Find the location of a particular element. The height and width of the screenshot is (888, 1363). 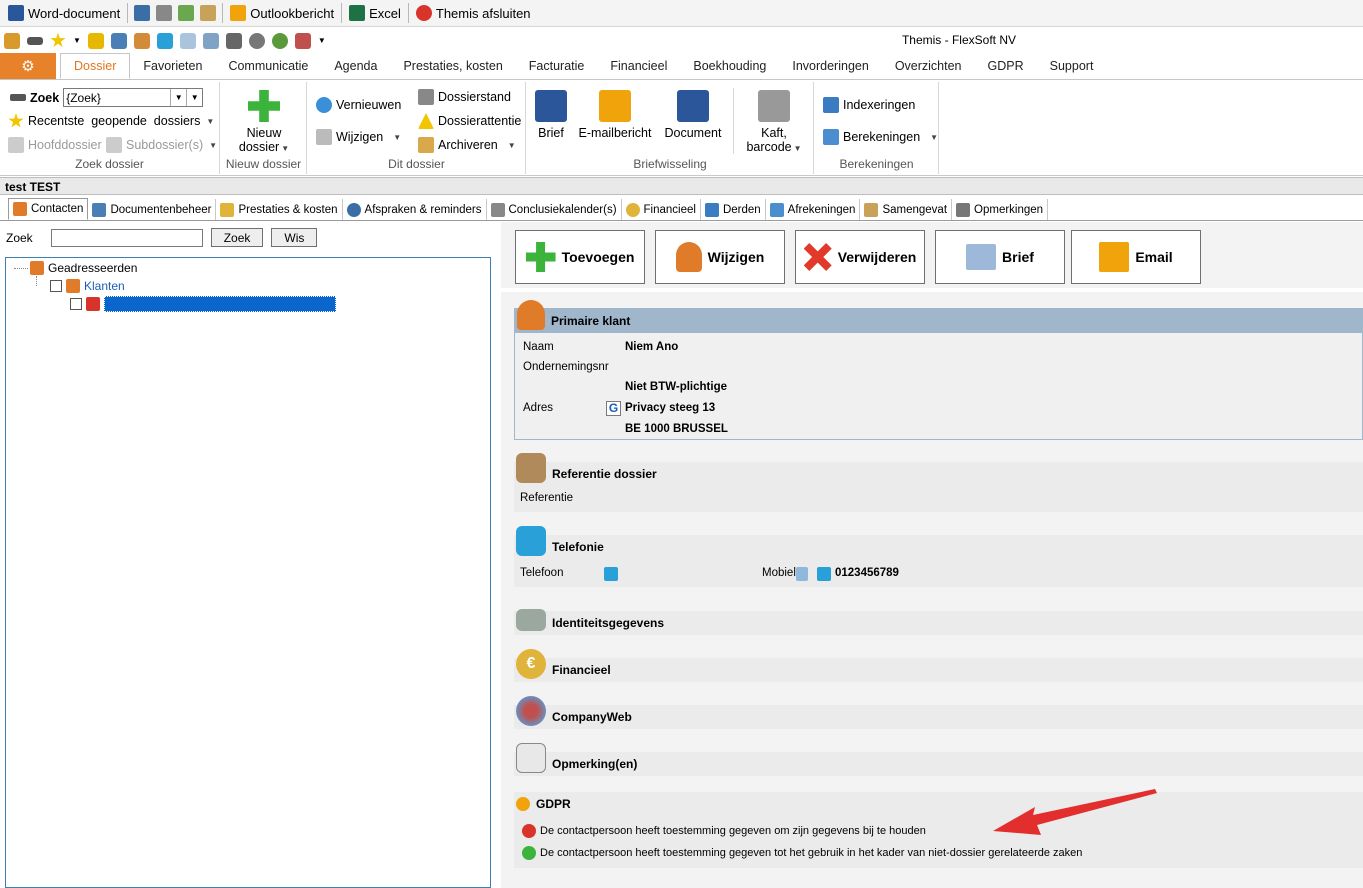

print-icon is located at coordinates (164, 13).